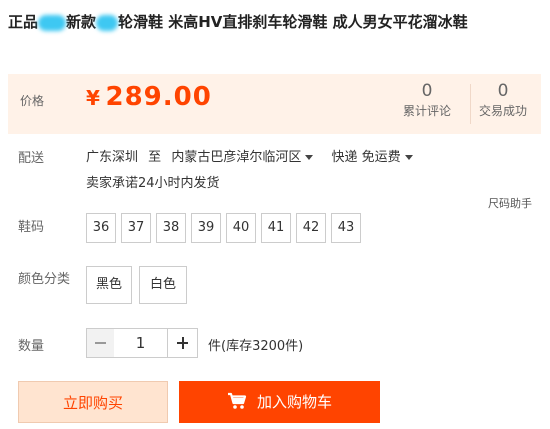 The image size is (550, 429). I want to click on shipping-method-select: 快递 免运费, so click(373, 155).